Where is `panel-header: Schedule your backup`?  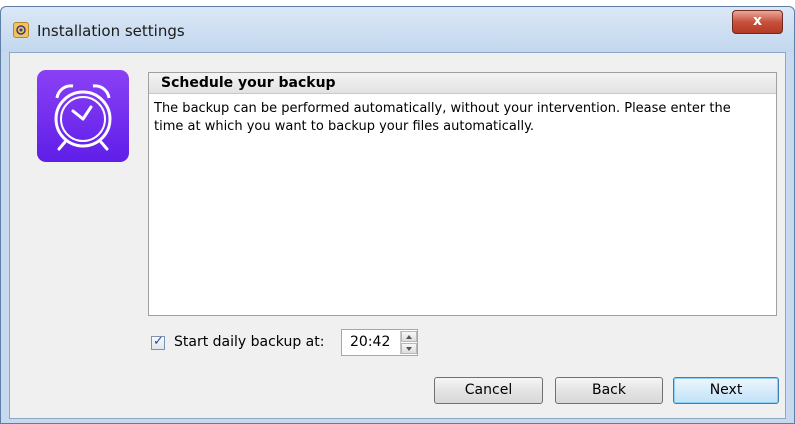
panel-header: Schedule your backup is located at coordinates (462, 83).